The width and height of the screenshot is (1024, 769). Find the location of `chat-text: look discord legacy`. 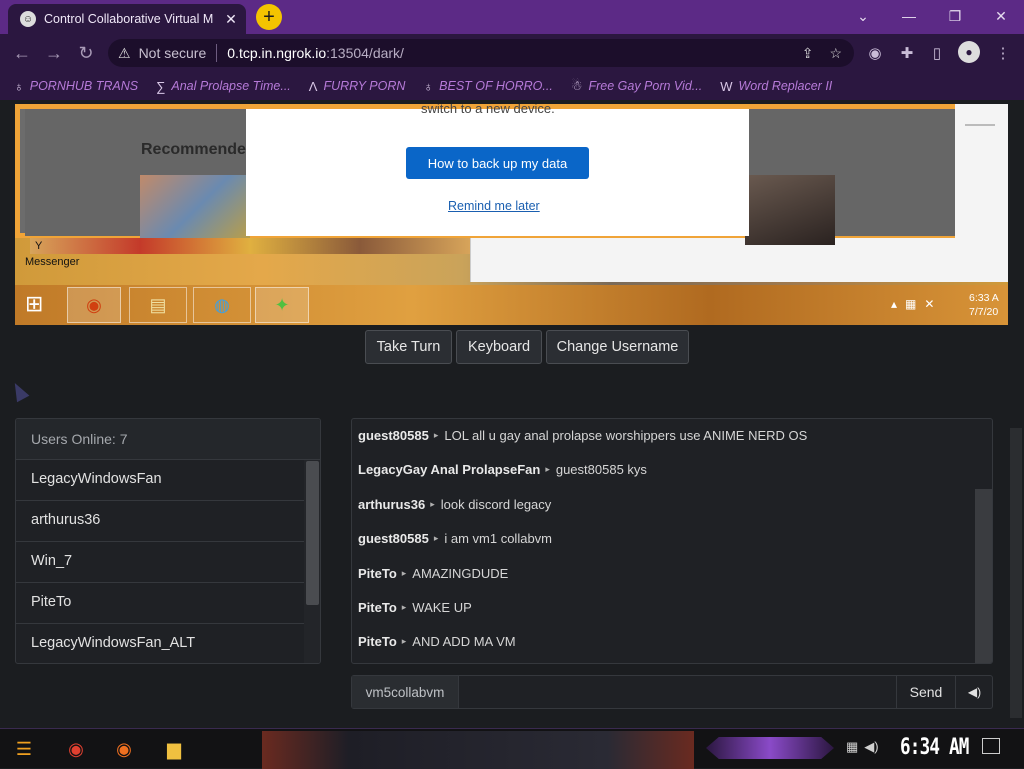

chat-text: look discord legacy is located at coordinates (496, 504).